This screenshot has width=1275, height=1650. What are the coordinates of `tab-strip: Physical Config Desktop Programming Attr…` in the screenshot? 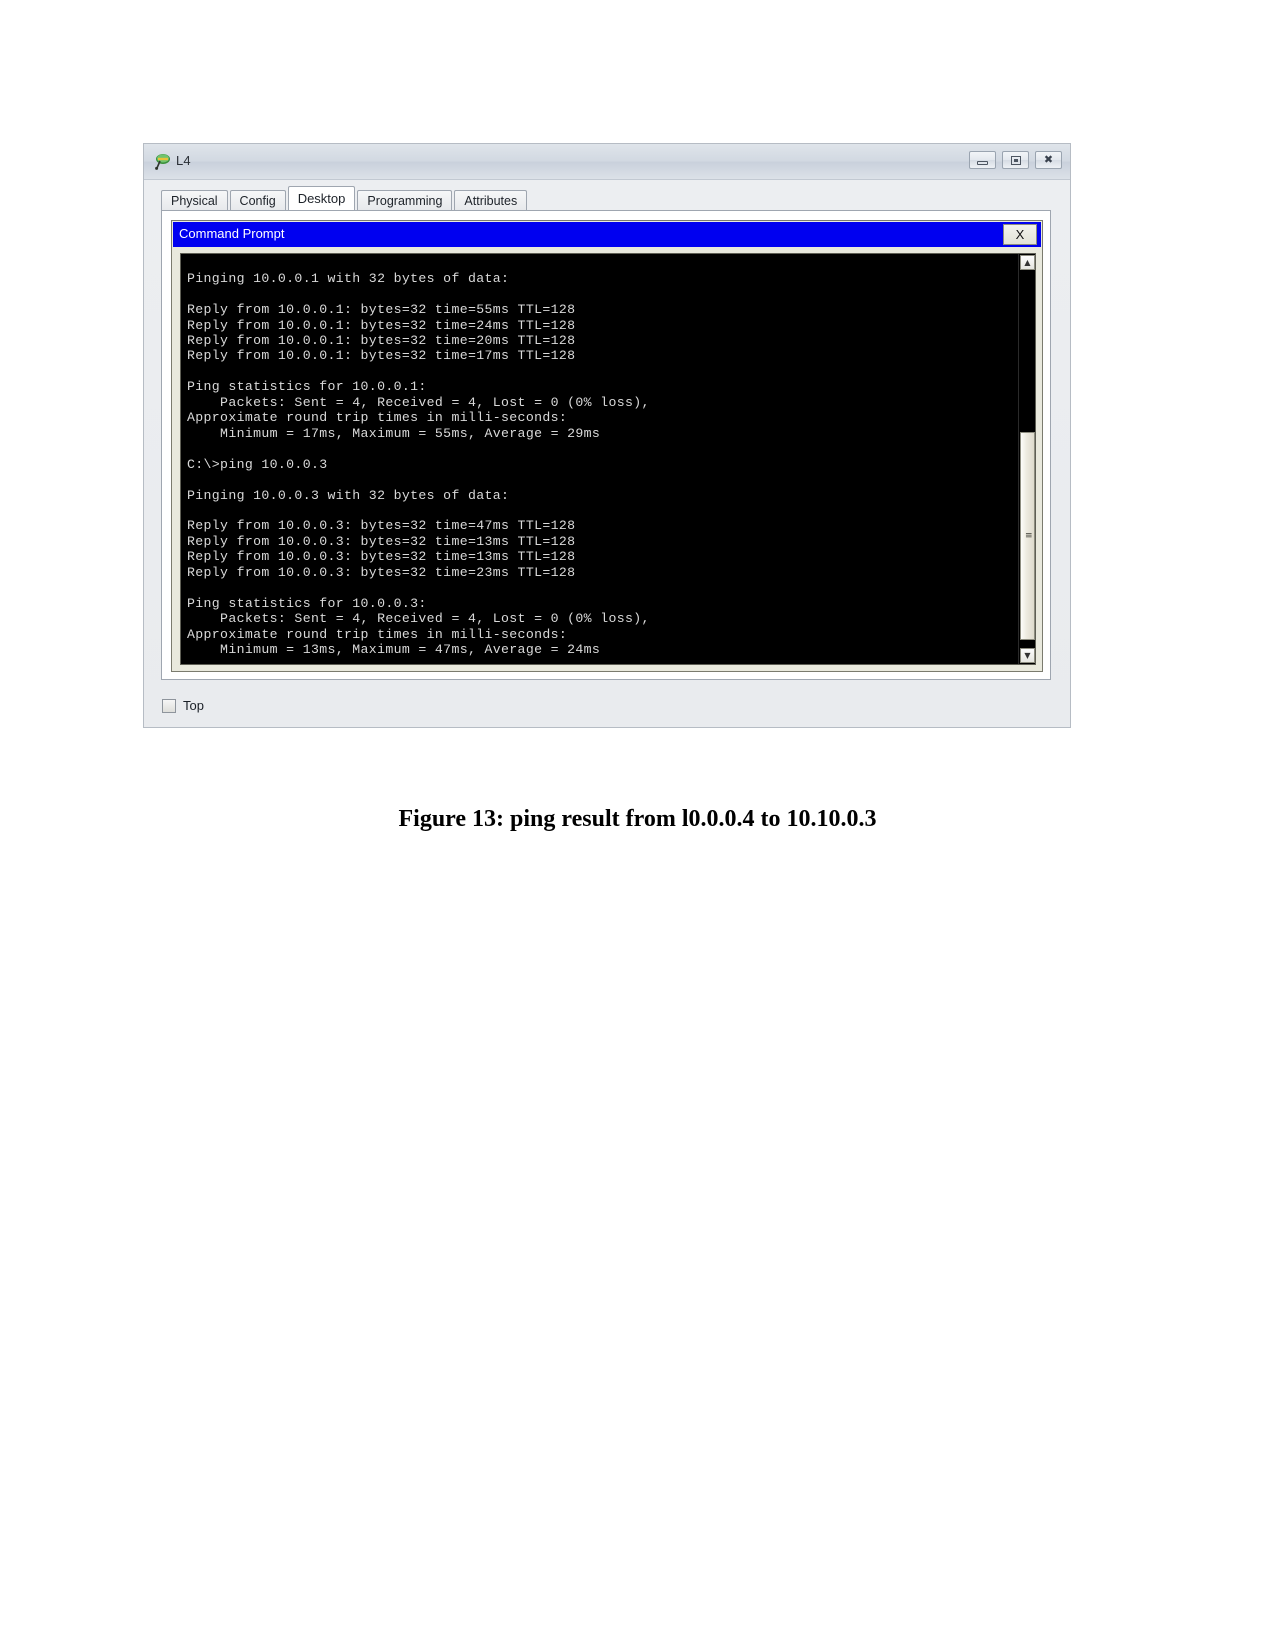 It's located at (345, 198).